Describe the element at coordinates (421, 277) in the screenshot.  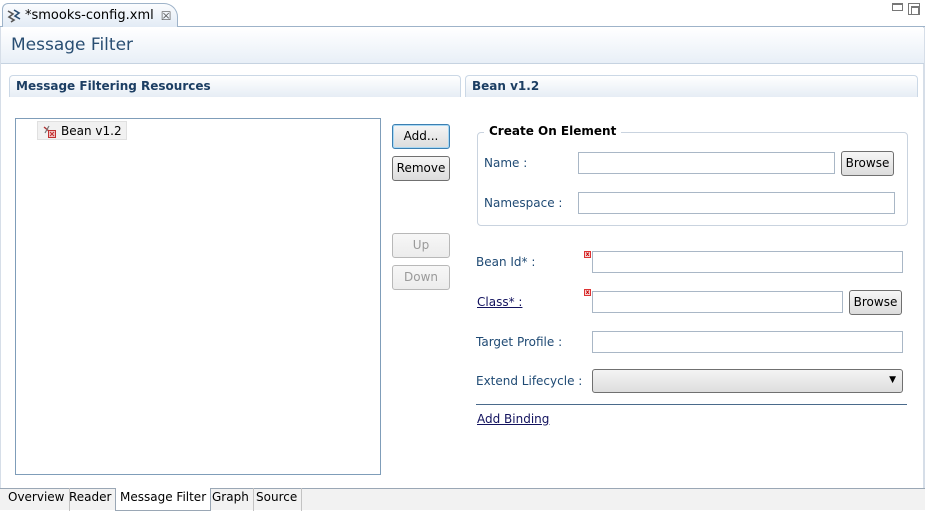
I see `down-button: Down` at that location.